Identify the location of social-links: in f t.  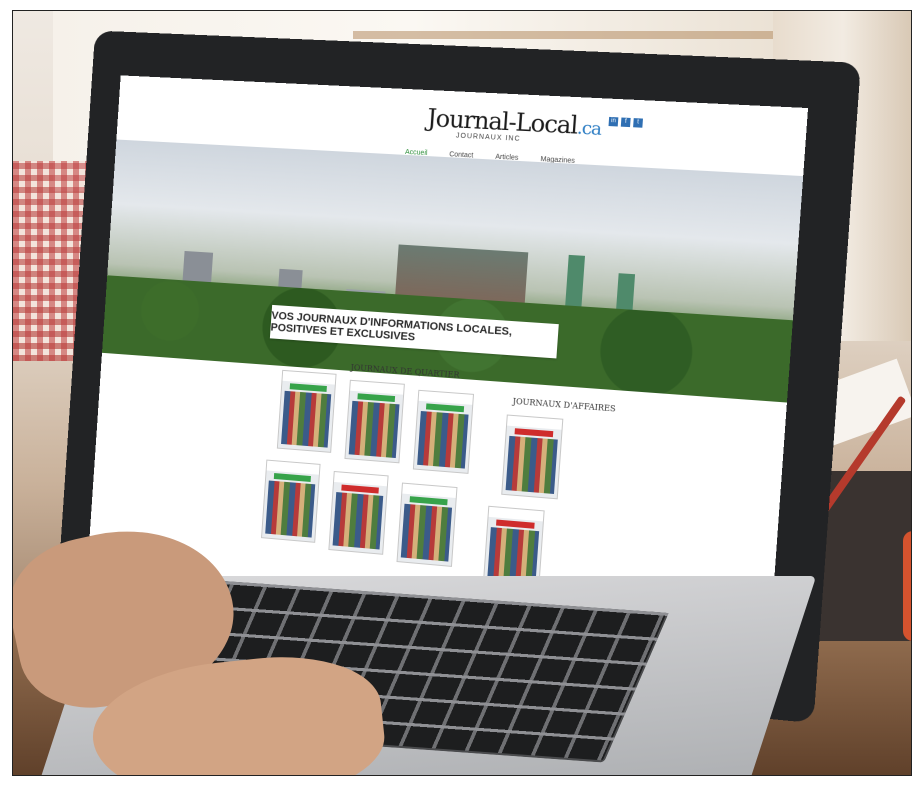
(625, 122).